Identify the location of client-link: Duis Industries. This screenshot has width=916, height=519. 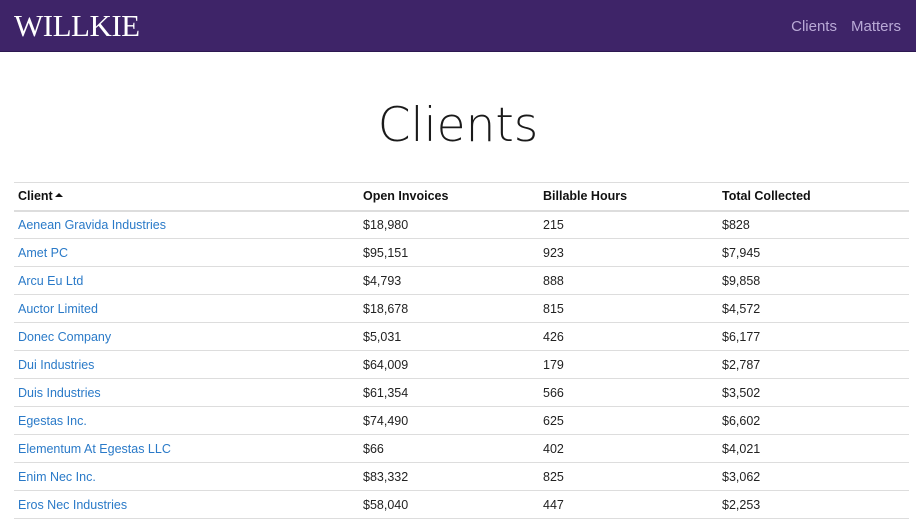
(59, 393).